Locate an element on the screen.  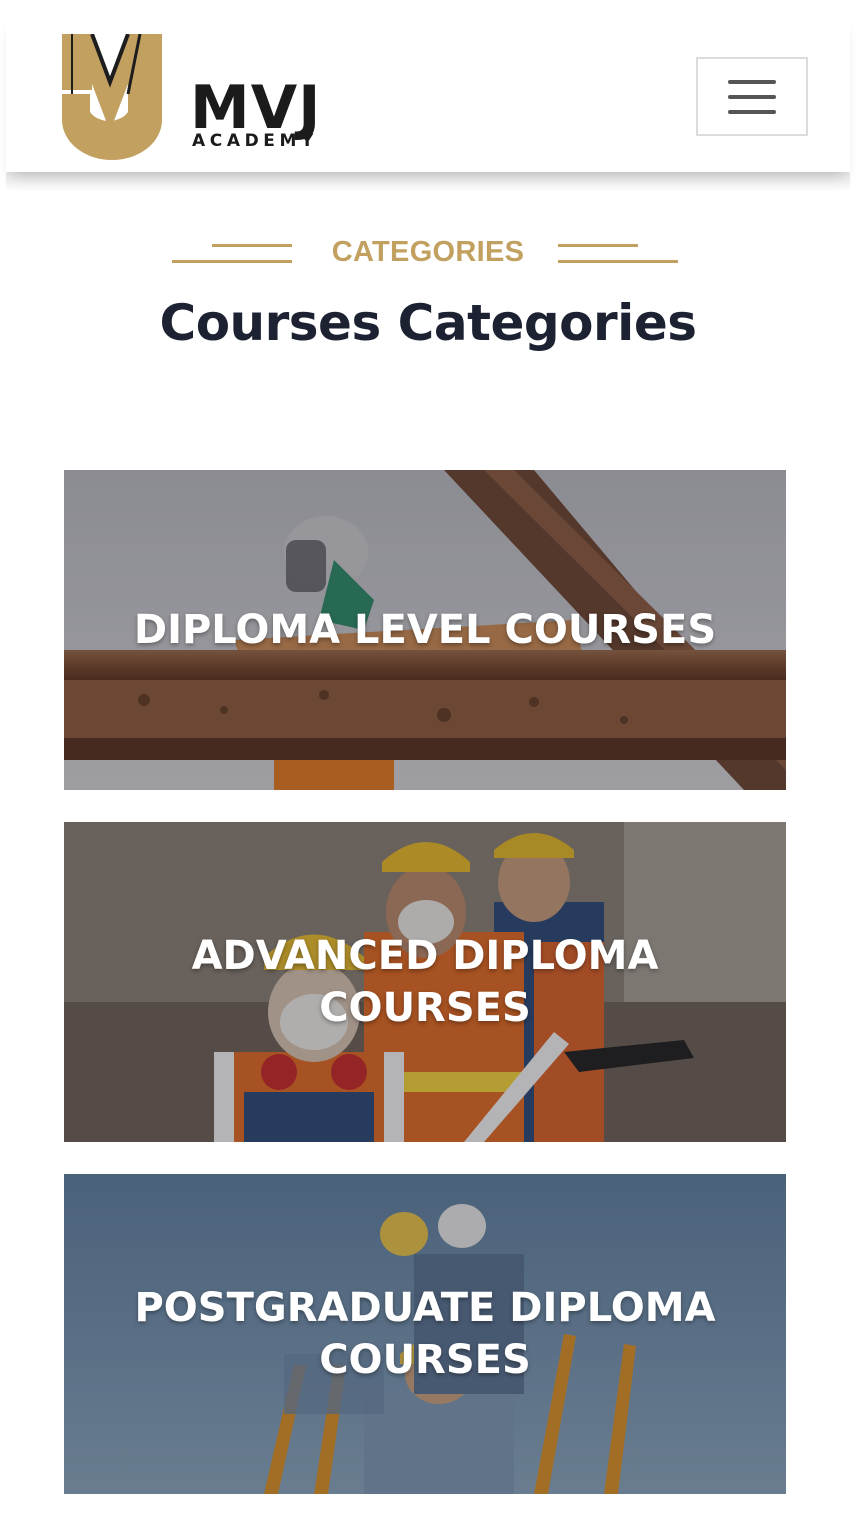
category-card-label: ADVANCED DIPLOMA COURSES is located at coordinates (425, 982).